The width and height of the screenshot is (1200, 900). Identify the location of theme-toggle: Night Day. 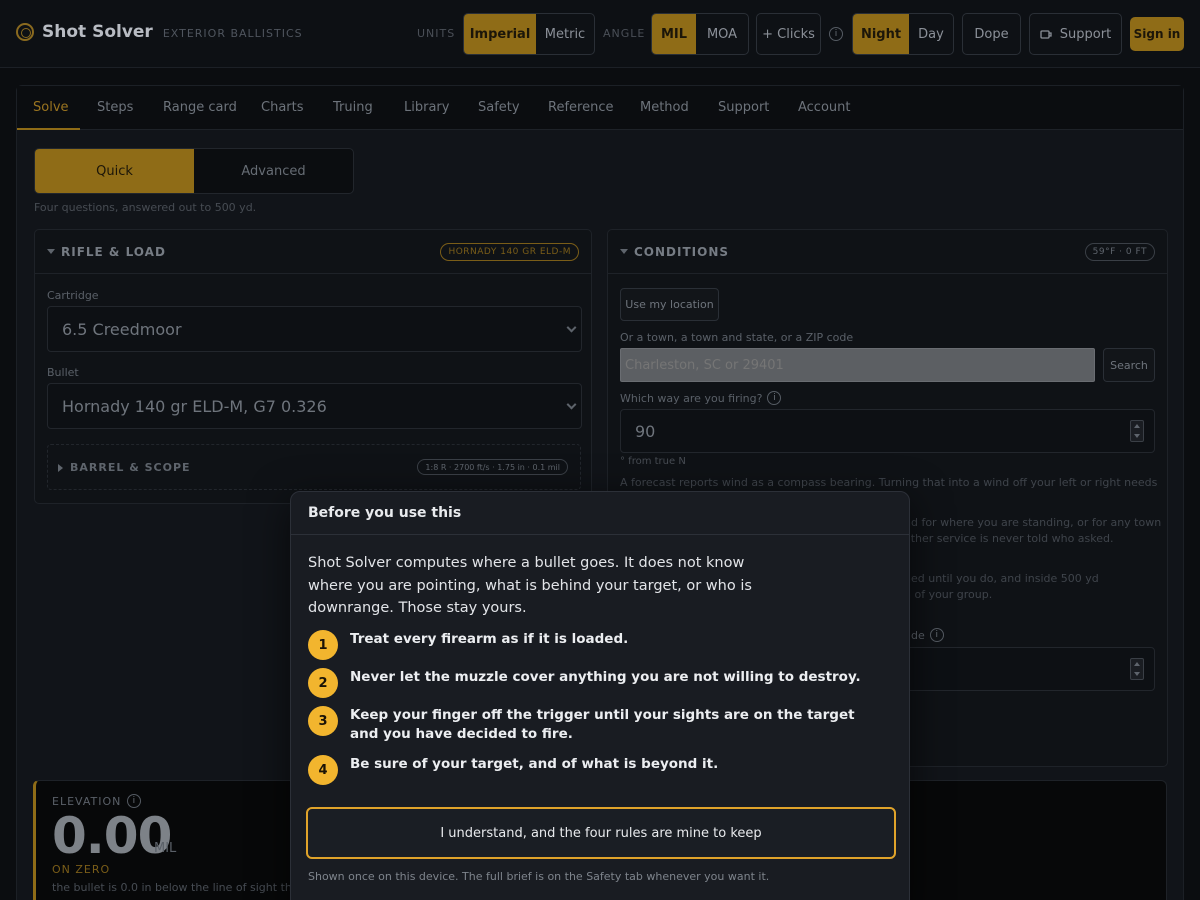
(903, 34).